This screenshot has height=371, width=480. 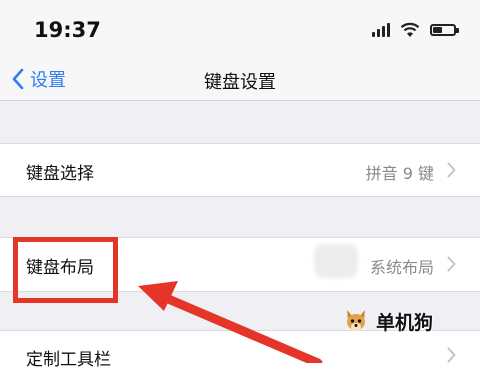 I want to click on navigation-bar: 设置 键盘设置, so click(x=240, y=79).